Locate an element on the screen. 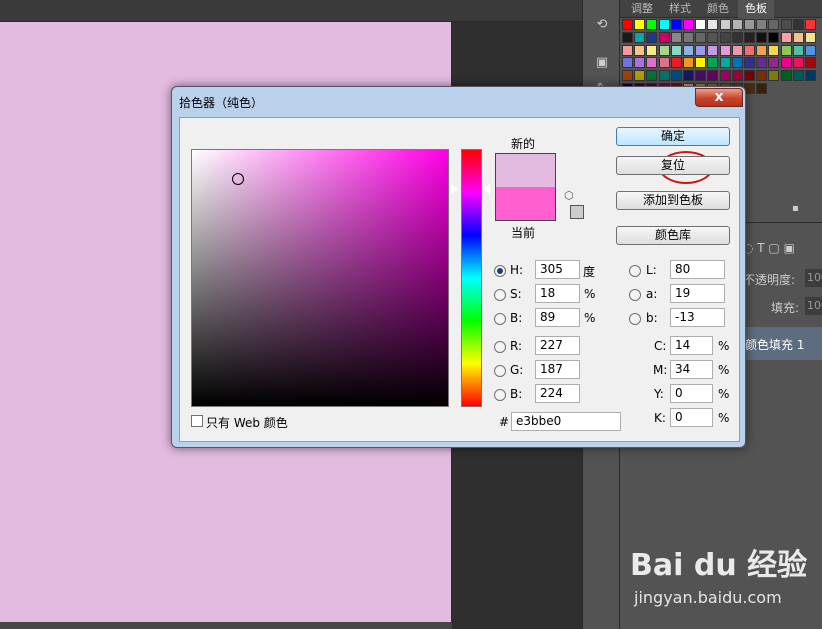 The width and height of the screenshot is (822, 629). radio-g is located at coordinates (500, 371).